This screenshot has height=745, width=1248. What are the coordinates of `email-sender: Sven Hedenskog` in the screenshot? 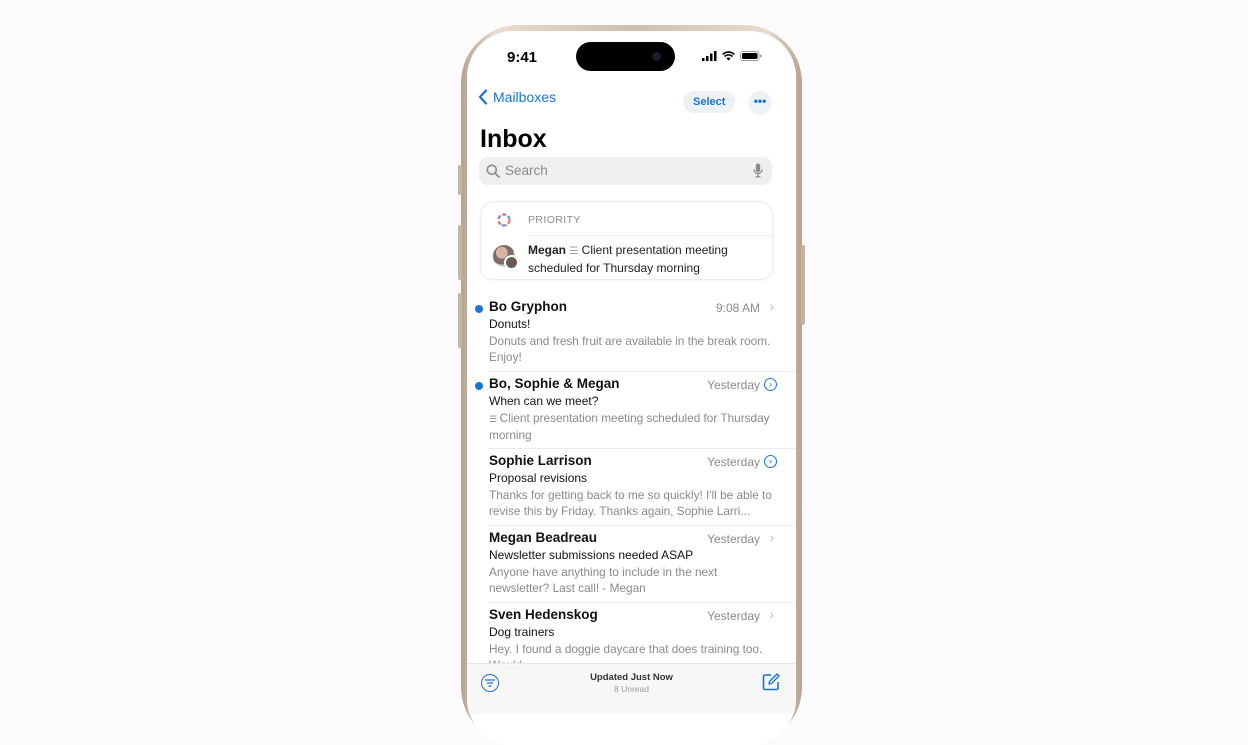 It's located at (543, 614).